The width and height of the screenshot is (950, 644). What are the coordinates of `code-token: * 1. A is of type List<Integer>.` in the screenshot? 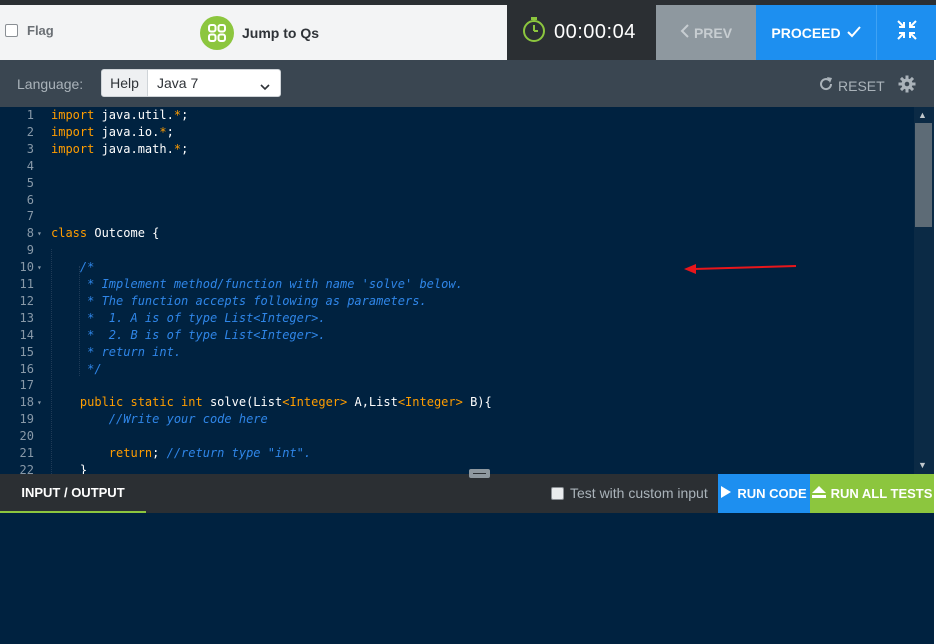 It's located at (188, 317).